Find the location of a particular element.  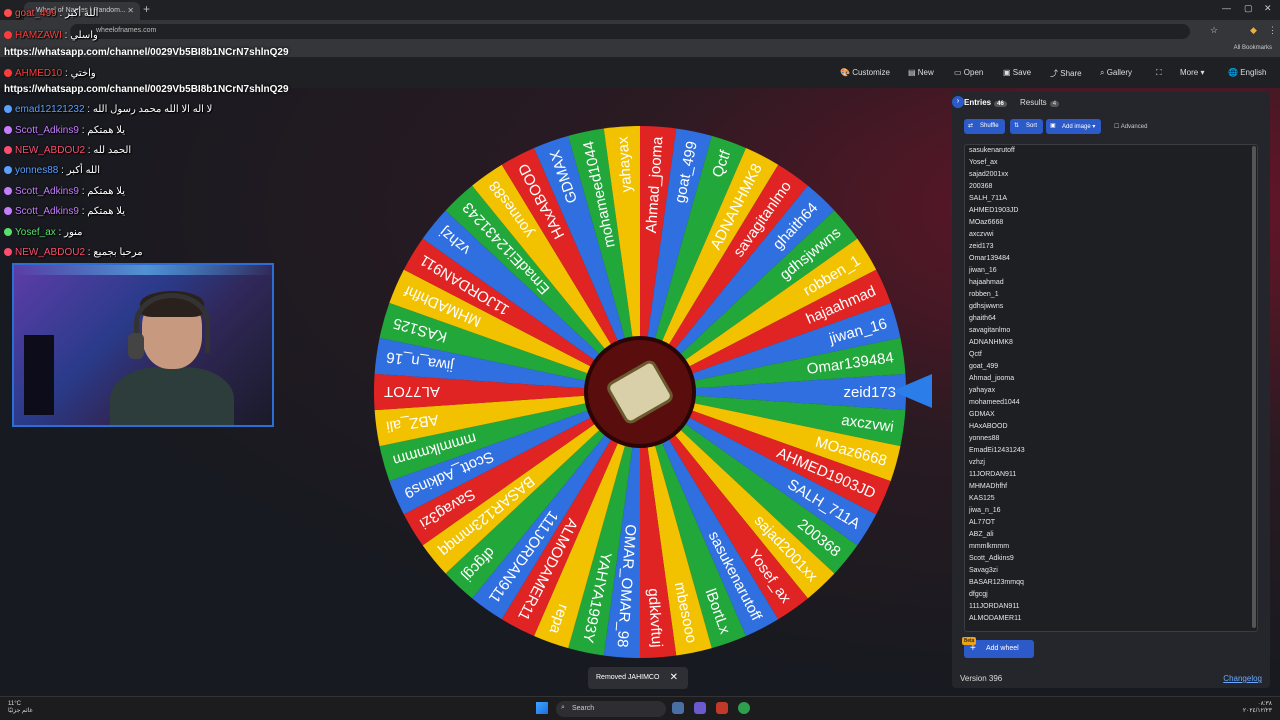

customize-label: Customize is located at coordinates (871, 72).